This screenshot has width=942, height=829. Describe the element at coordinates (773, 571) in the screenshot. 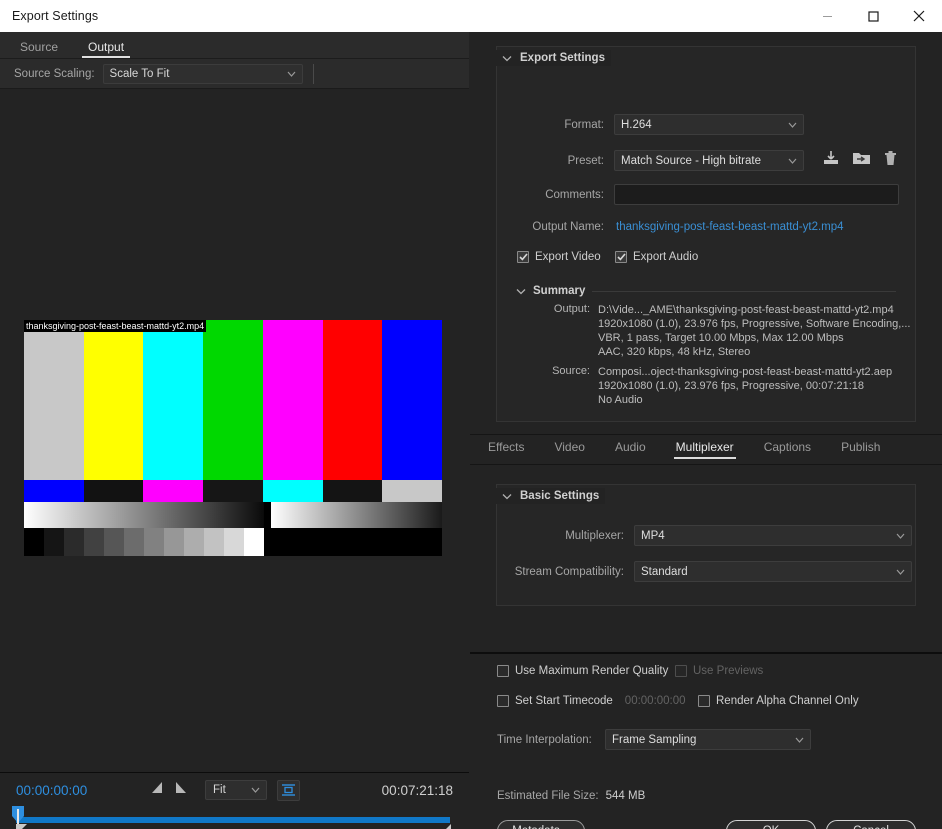

I see `stream-compatibility-select: Standard` at that location.